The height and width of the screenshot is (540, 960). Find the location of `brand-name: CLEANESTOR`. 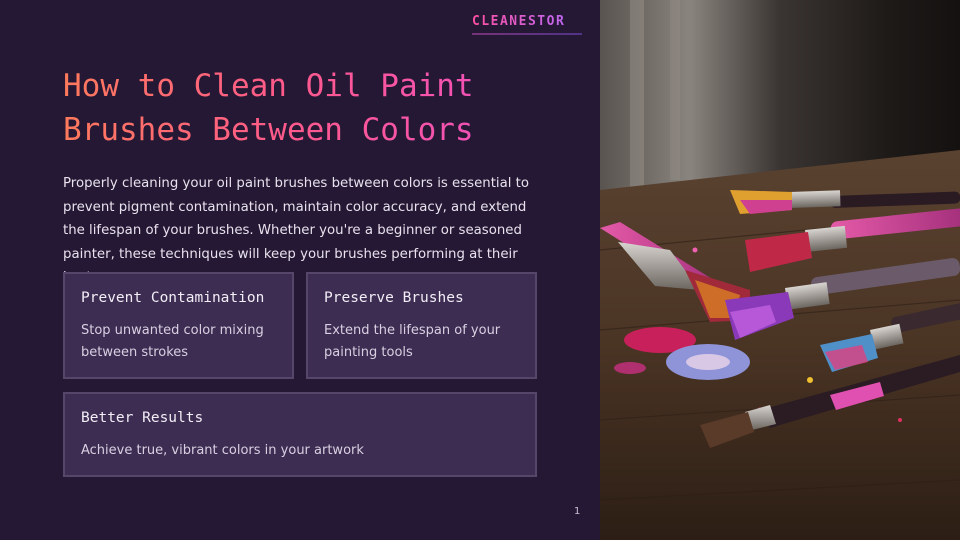

brand-name: CLEANESTOR is located at coordinates (528, 21).